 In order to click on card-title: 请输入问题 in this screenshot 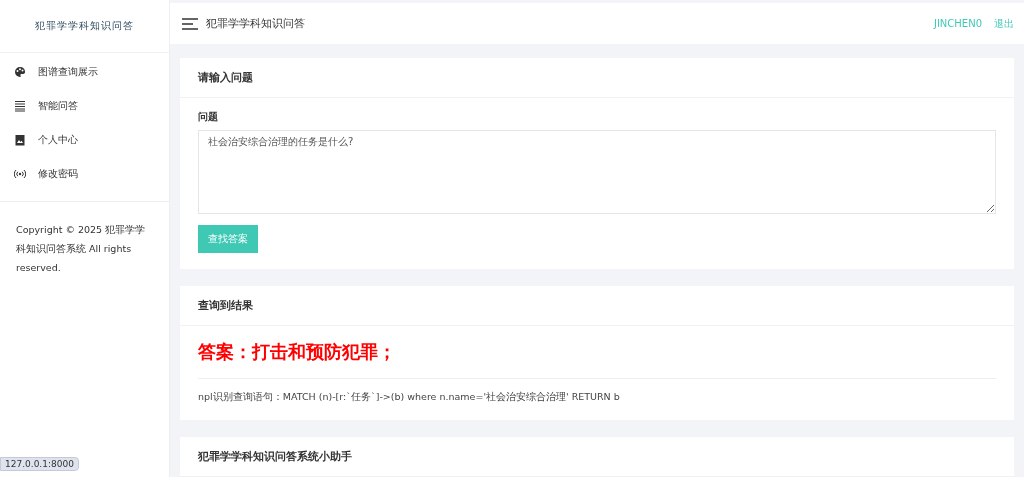, I will do `click(597, 78)`.